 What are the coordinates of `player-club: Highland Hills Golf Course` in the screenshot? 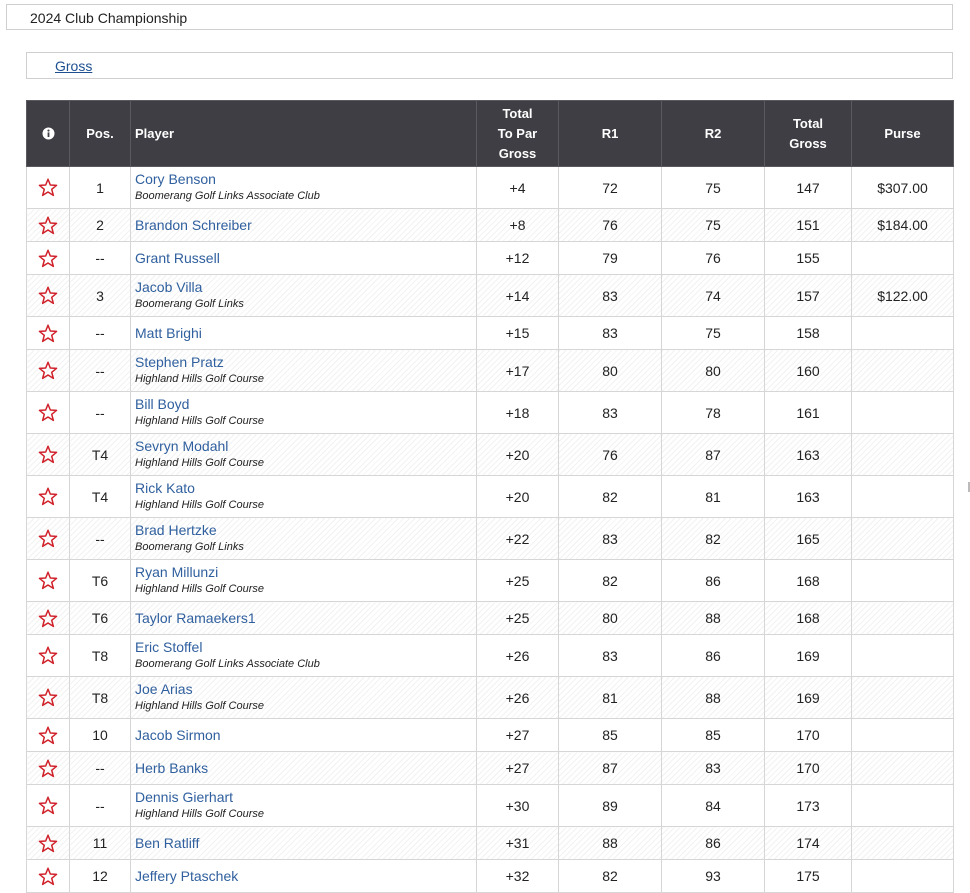 It's located at (199, 505).